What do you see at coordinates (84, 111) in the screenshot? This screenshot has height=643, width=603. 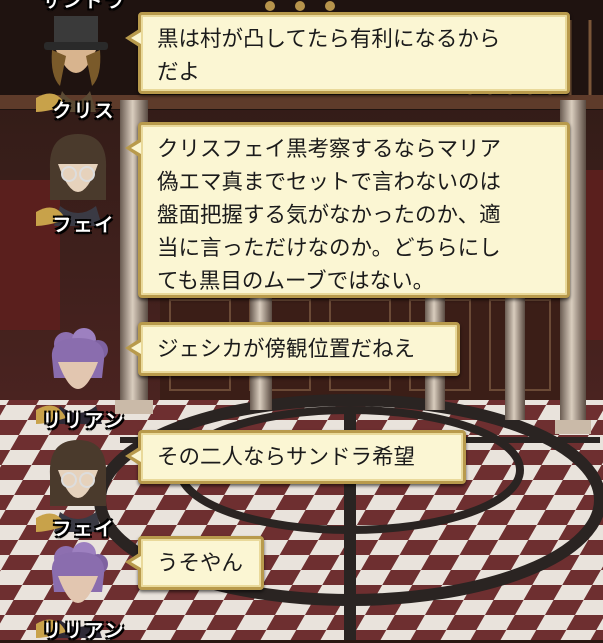 I see `speaker-name: クリス` at bounding box center [84, 111].